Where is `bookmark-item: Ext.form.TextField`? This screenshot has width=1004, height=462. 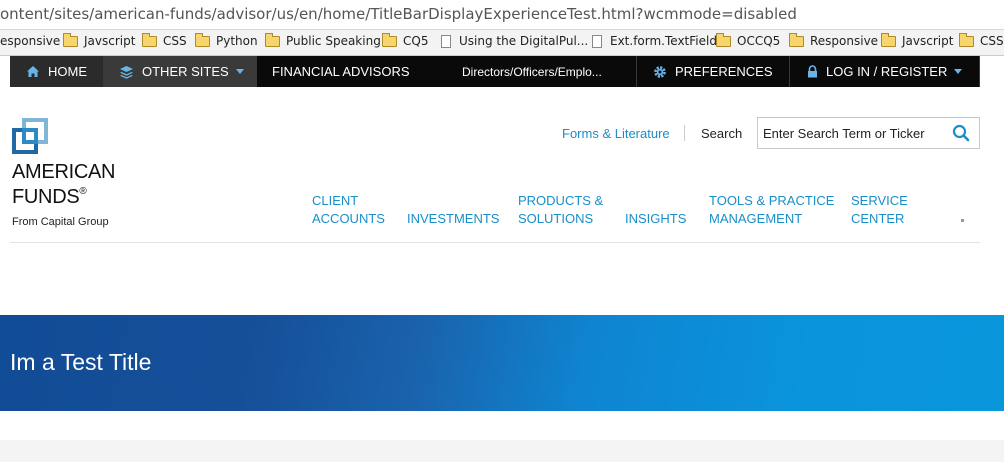
bookmark-item: Ext.form.TextField is located at coordinates (654, 41).